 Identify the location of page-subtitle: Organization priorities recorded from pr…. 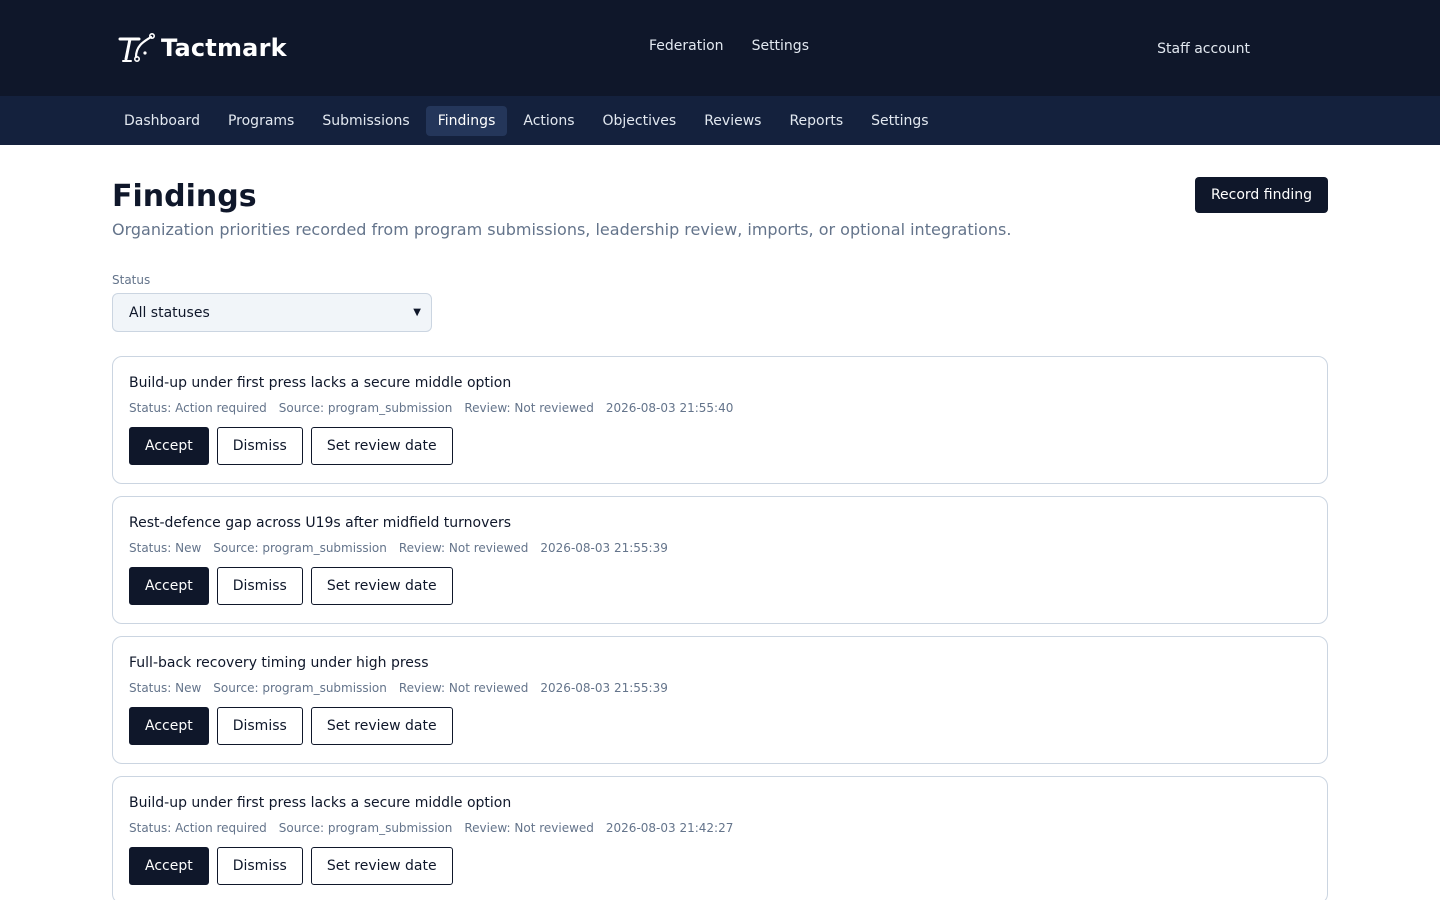
(562, 229).